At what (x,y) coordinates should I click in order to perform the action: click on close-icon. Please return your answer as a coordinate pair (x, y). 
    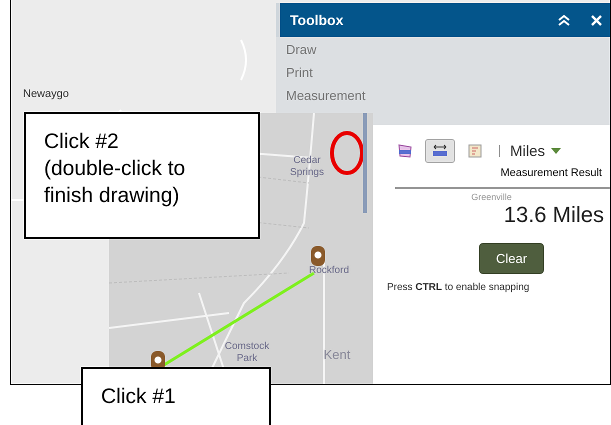
    Looking at the image, I should click on (596, 20).